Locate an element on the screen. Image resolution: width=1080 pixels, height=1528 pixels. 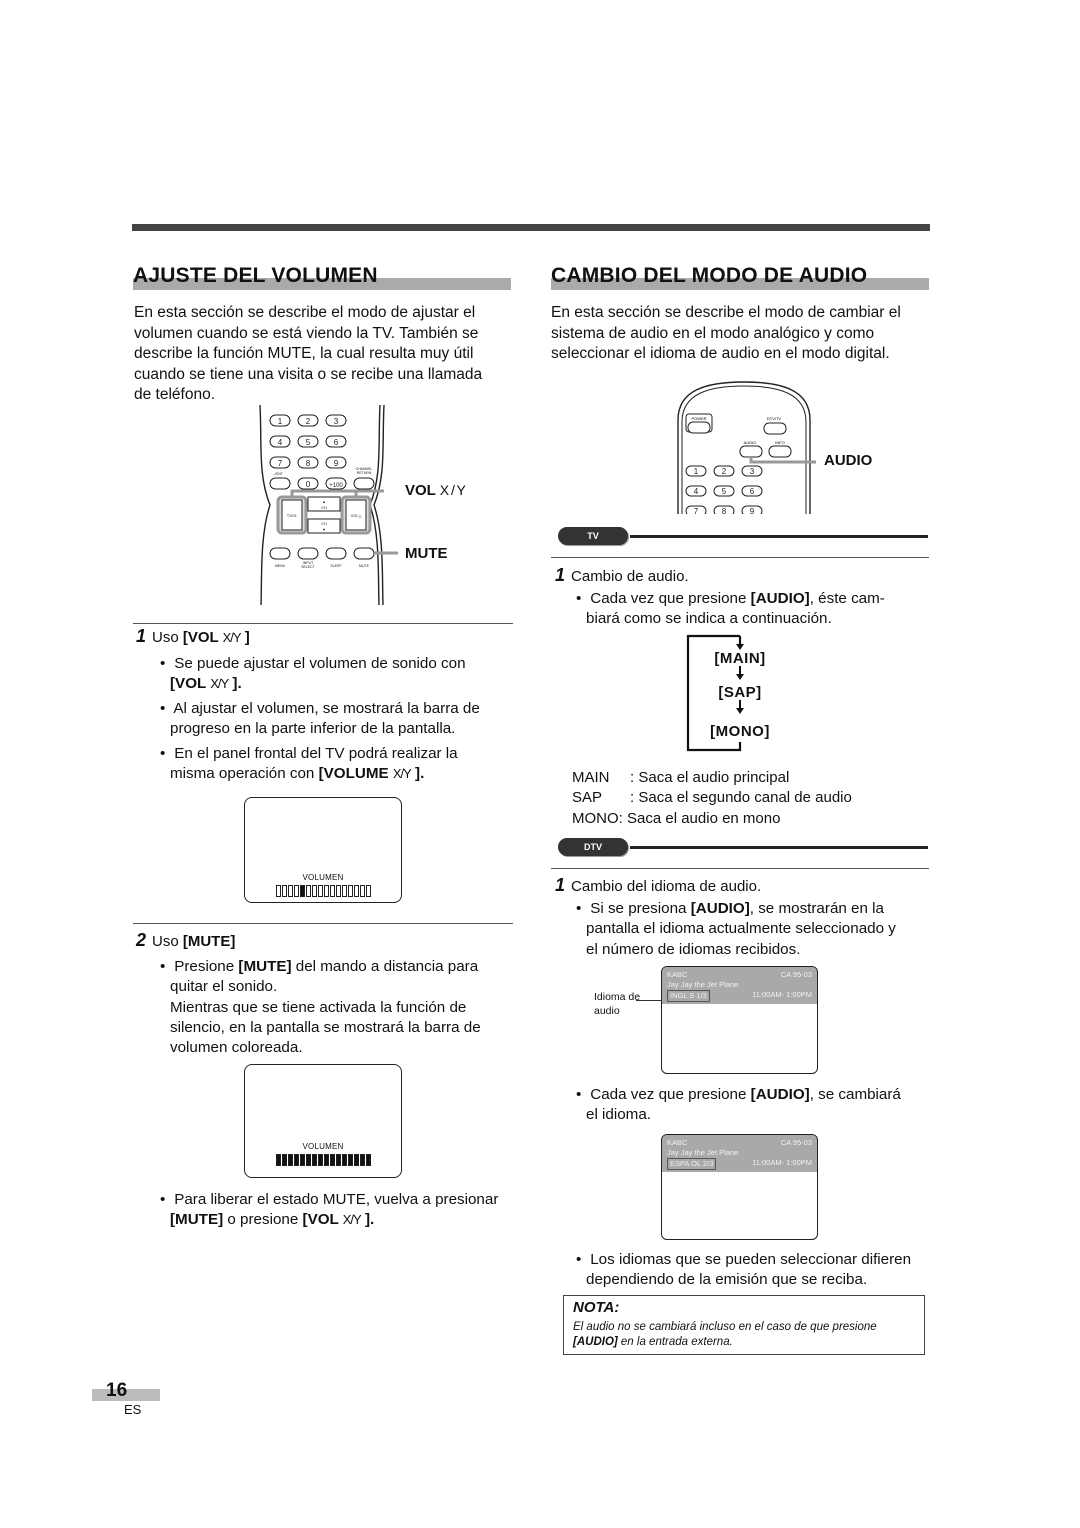
dtv-step-1: 1 Cambio del idioma de audio. is located at coordinates (658, 886).